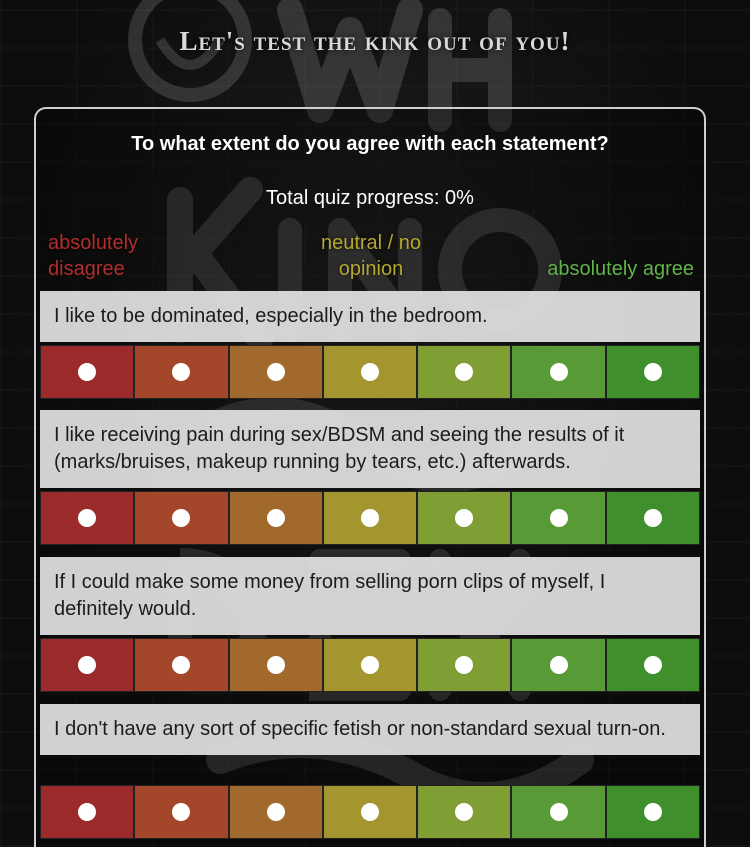  I want to click on page-title: Let's test the kink out of you!, so click(375, 41).